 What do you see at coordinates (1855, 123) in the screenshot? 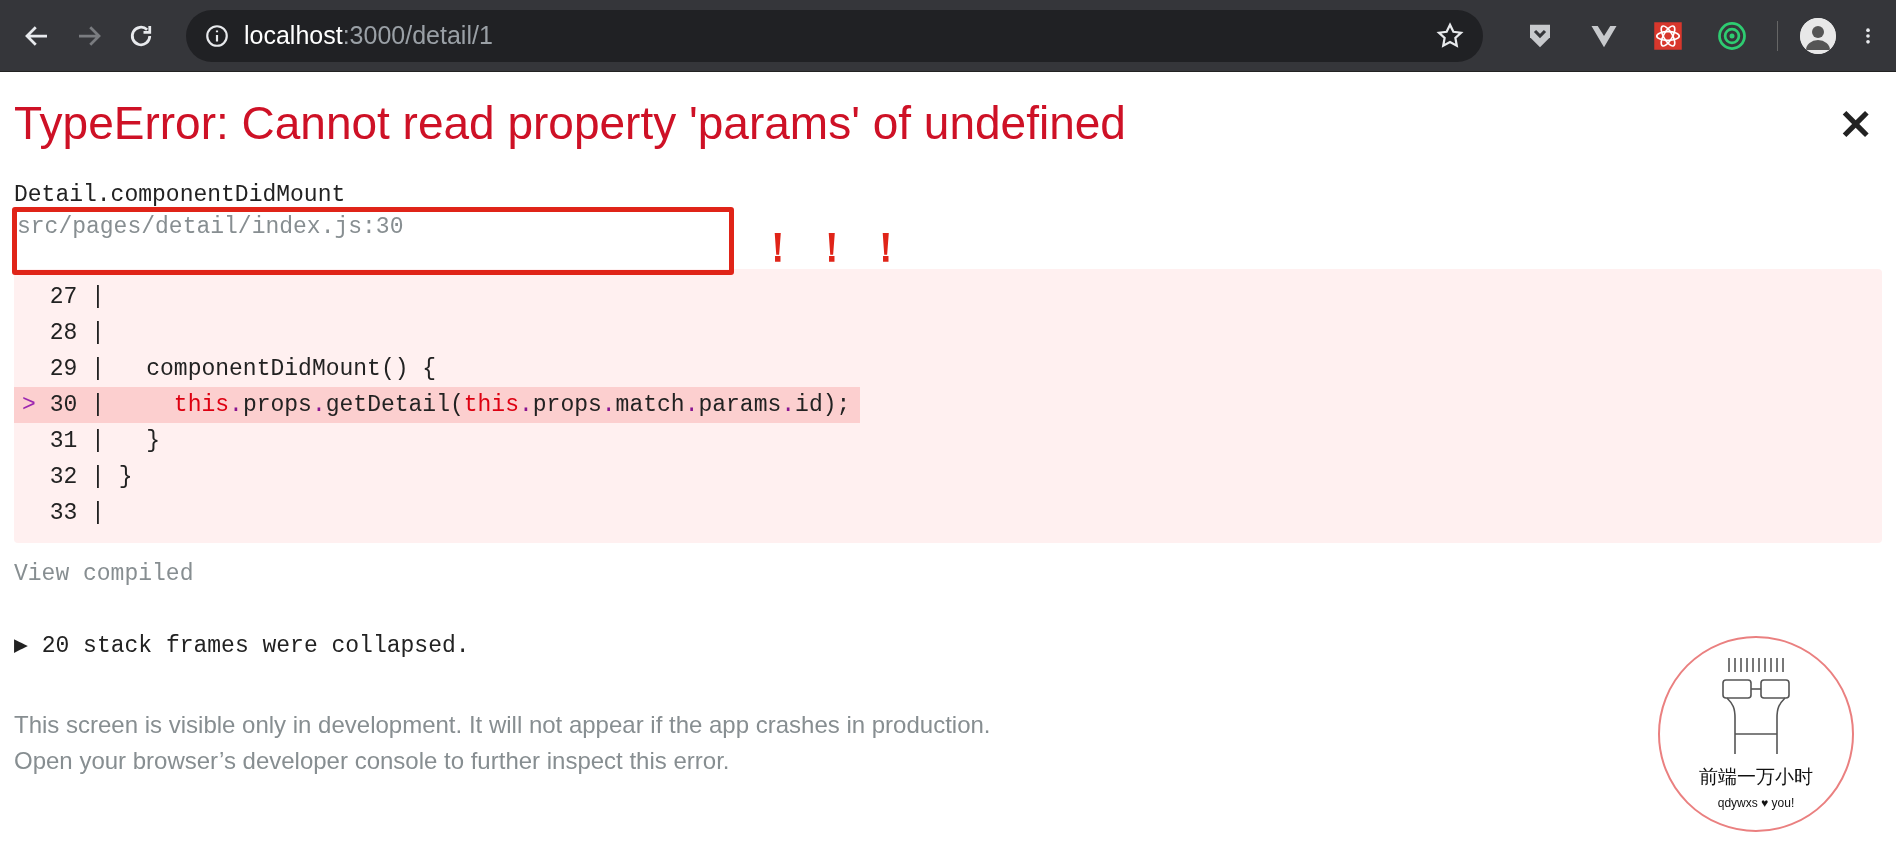
I see `close-button: ×` at bounding box center [1855, 123].